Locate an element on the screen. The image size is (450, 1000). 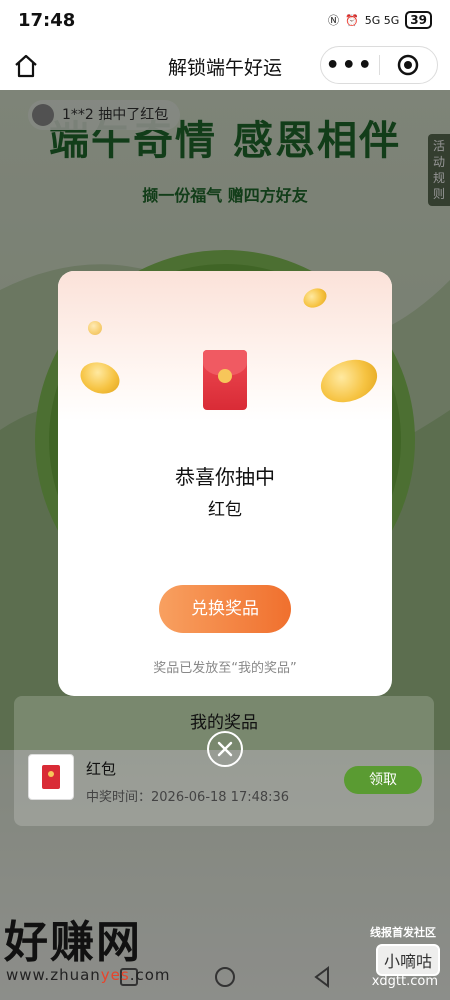
red-packet-seal is located at coordinates (225, 376).